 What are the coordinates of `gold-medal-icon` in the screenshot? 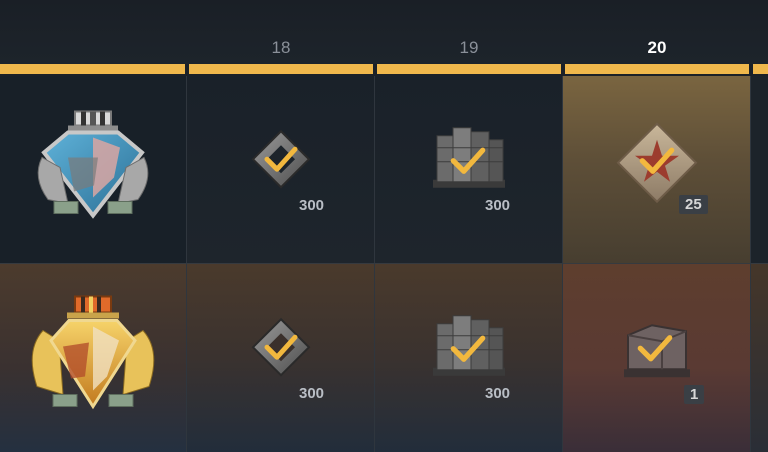 It's located at (93, 358).